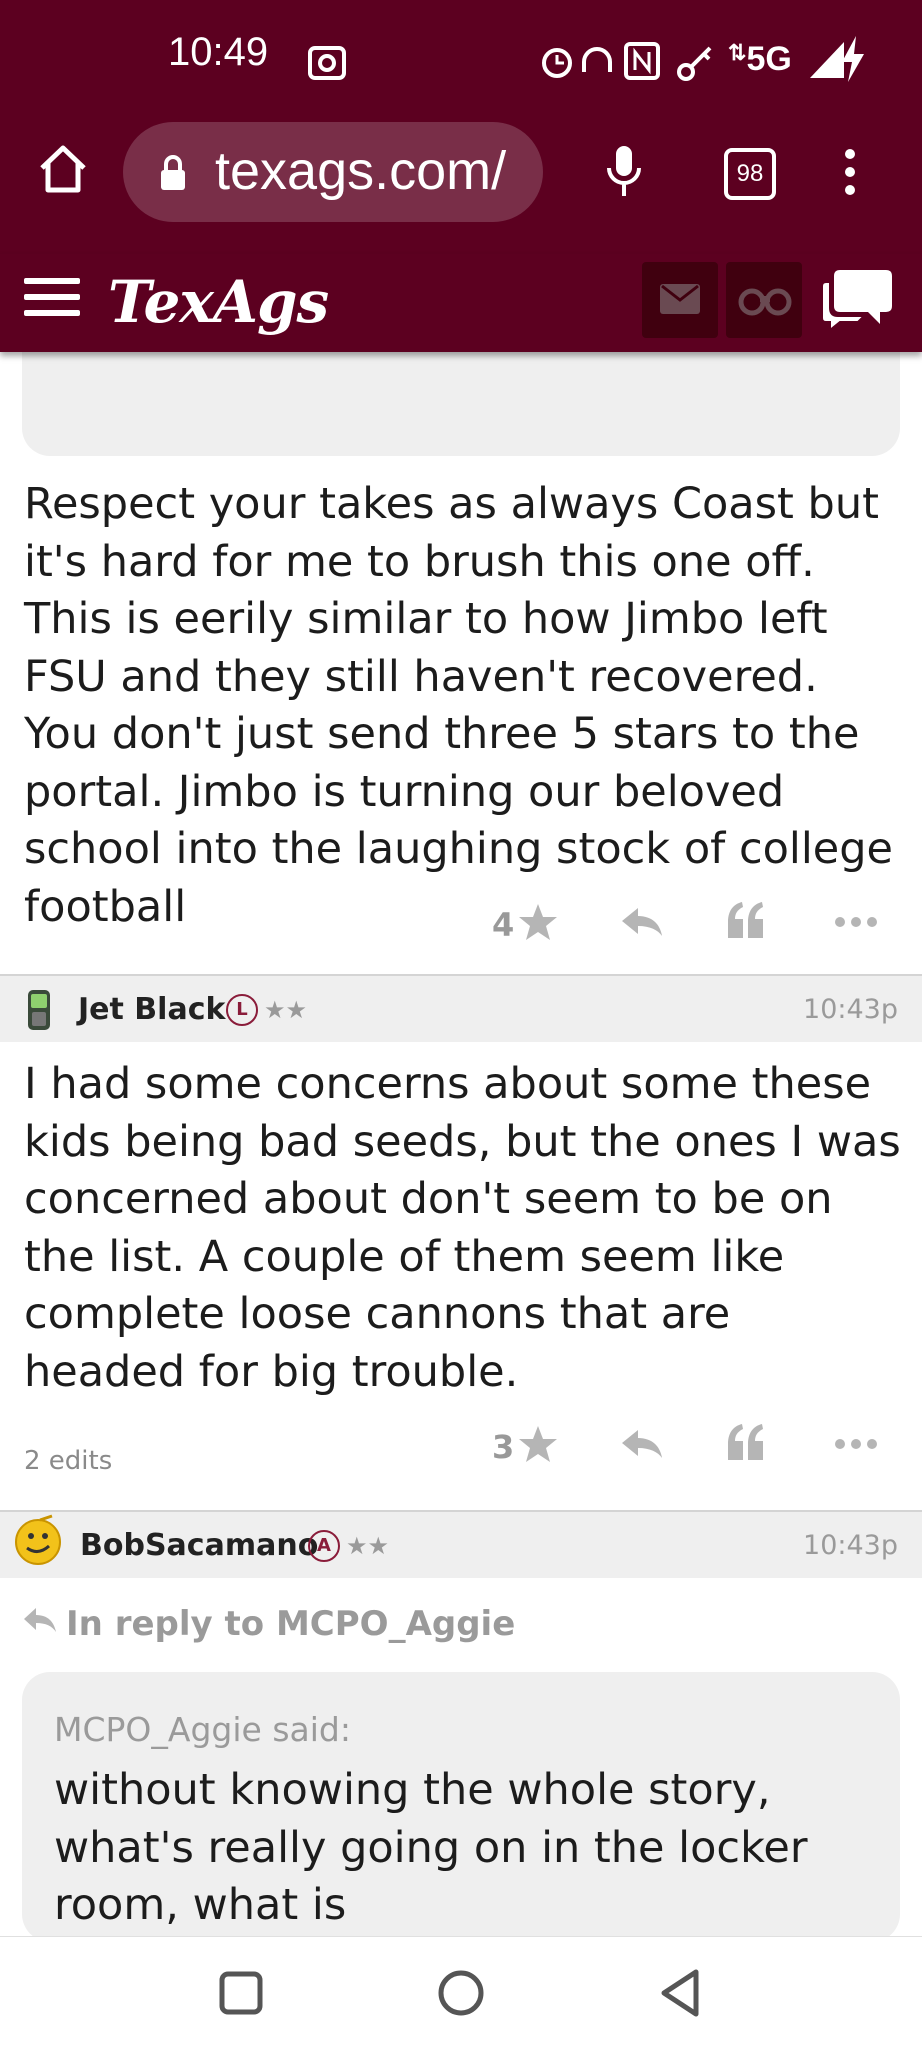  Describe the element at coordinates (680, 1993) in the screenshot. I see `back-button-icon` at that location.